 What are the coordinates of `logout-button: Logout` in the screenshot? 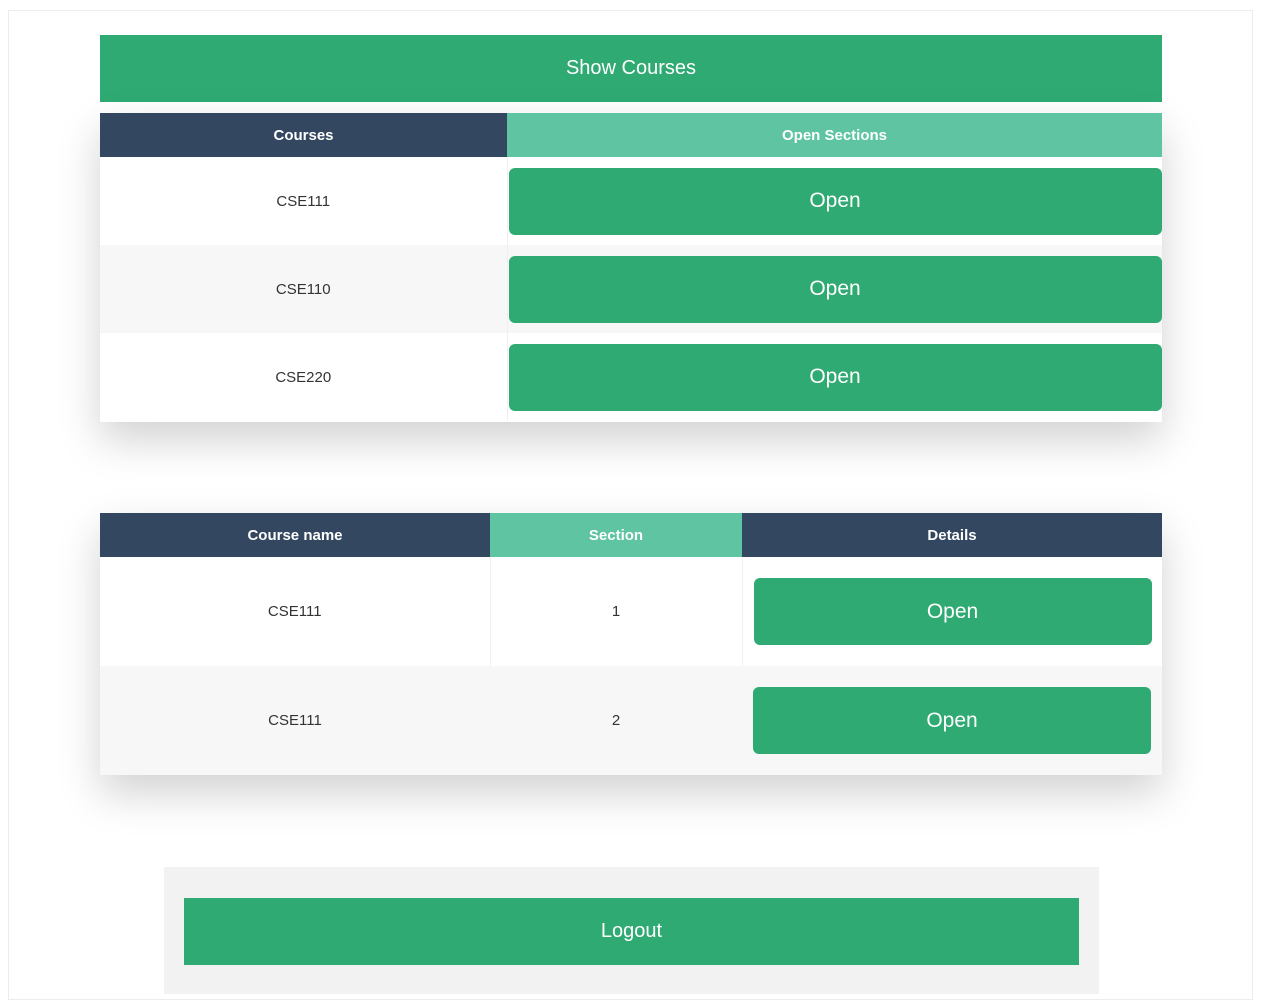 It's located at (631, 931).